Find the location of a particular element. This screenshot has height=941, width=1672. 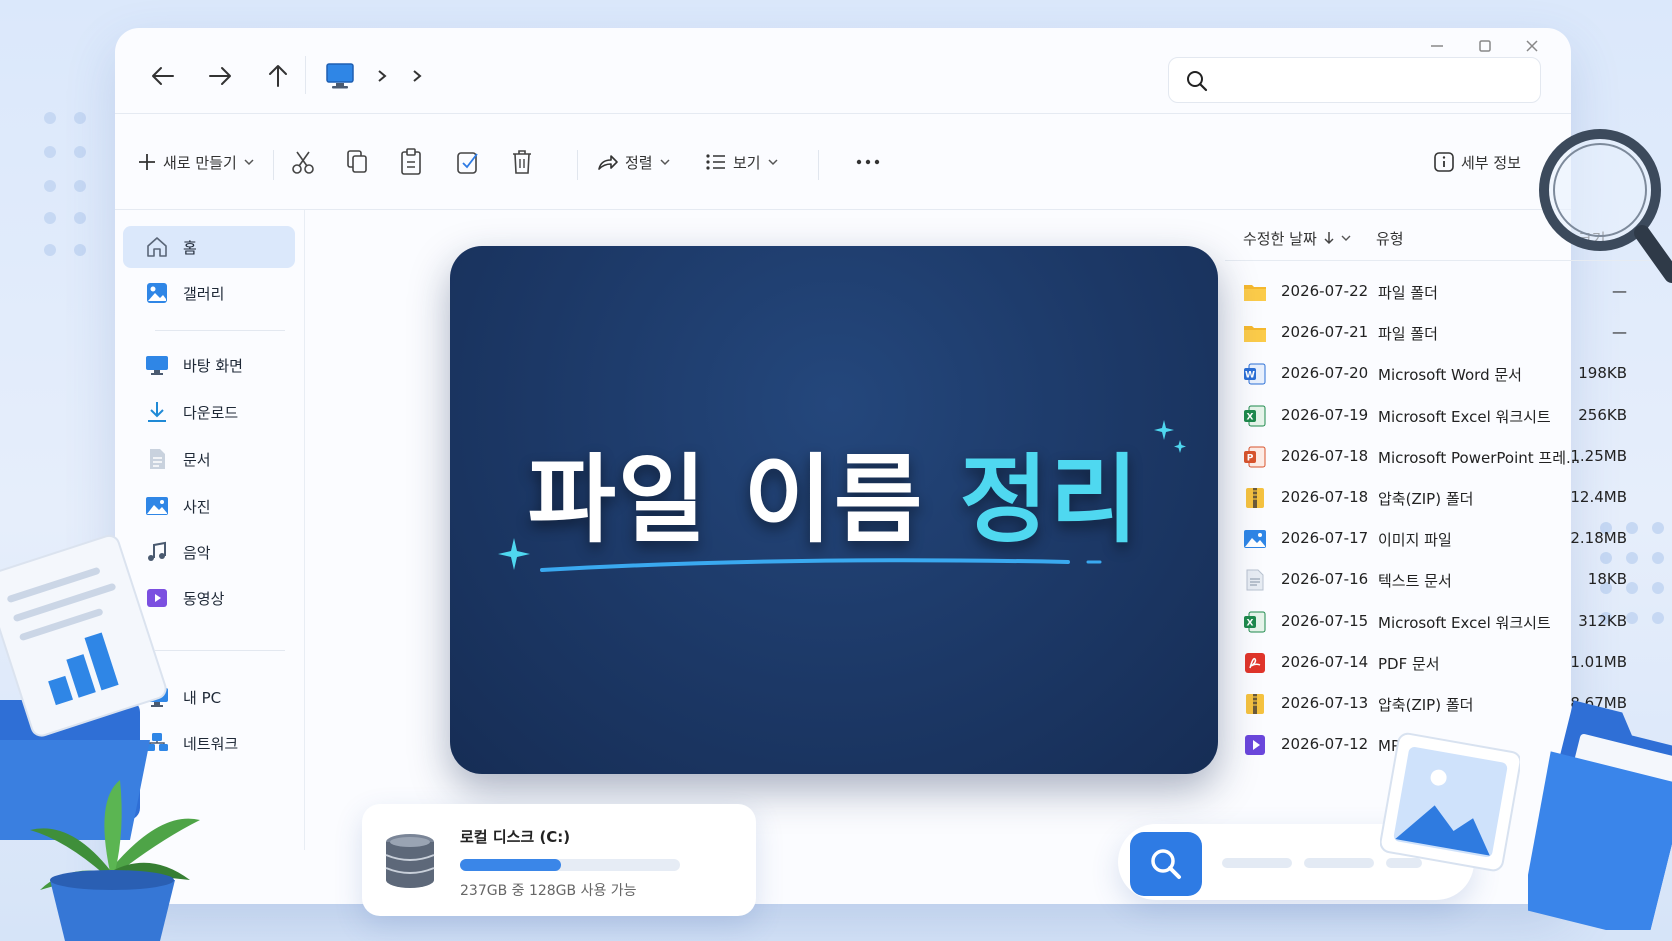

sort-button: 정렬 is located at coordinates (634, 162).